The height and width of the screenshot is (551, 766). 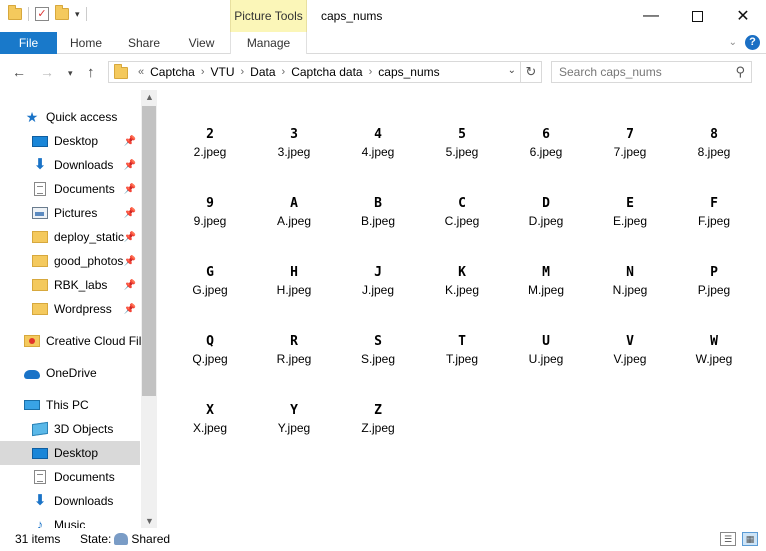 What do you see at coordinates (70, 521) in the screenshot?
I see `nav-item-music: ♪ Music` at bounding box center [70, 521].